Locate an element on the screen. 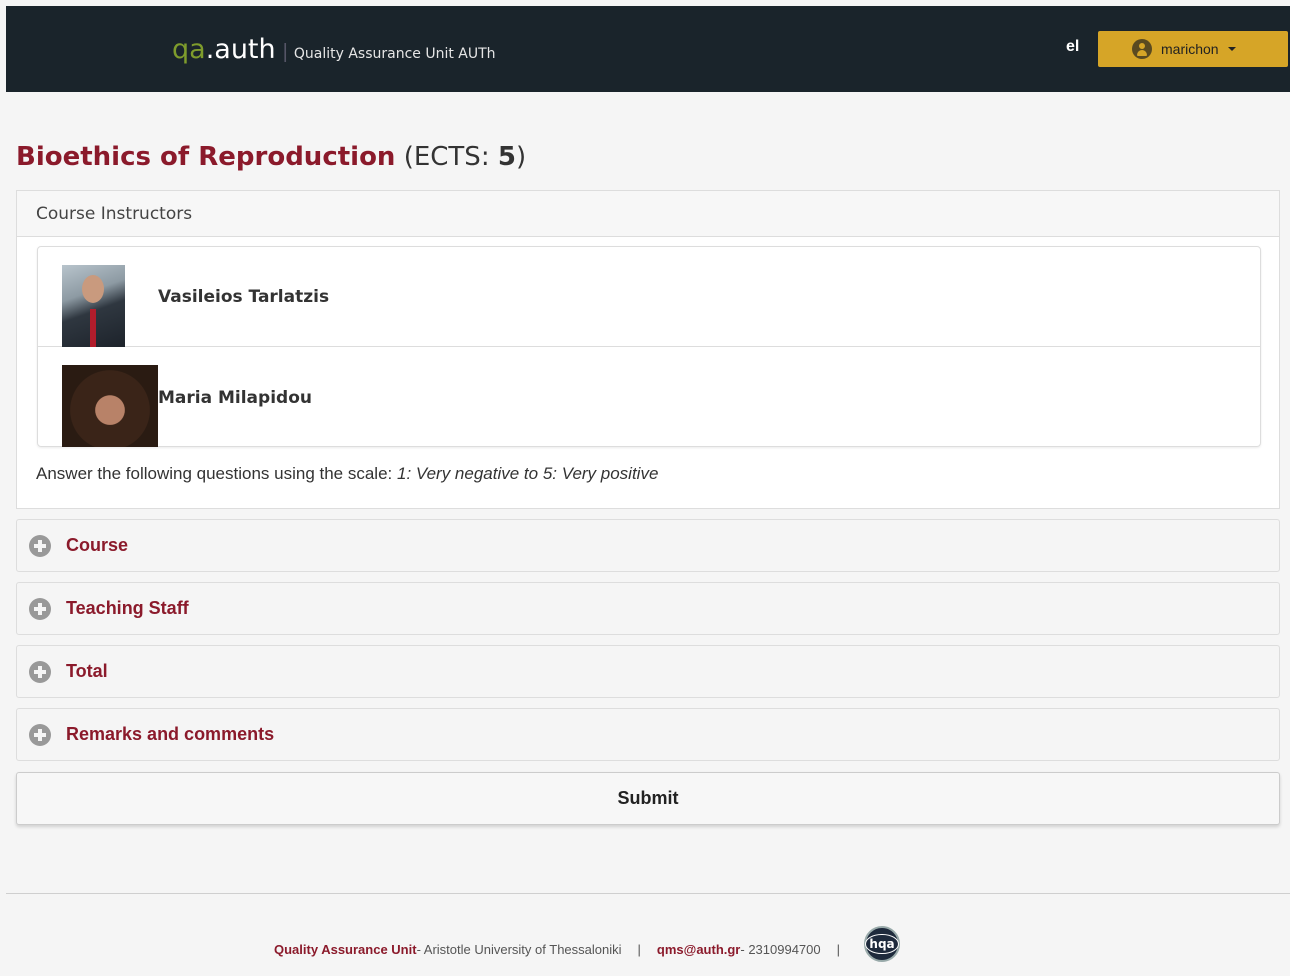  footer-email-link: qms@auth.gr is located at coordinates (698, 949).